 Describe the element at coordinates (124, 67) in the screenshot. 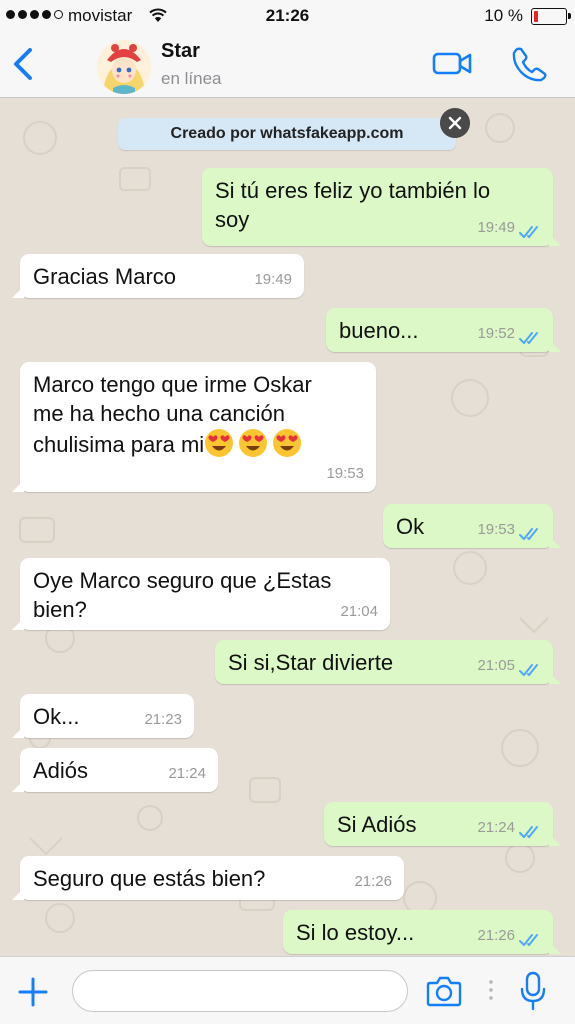

I see `avatar` at that location.